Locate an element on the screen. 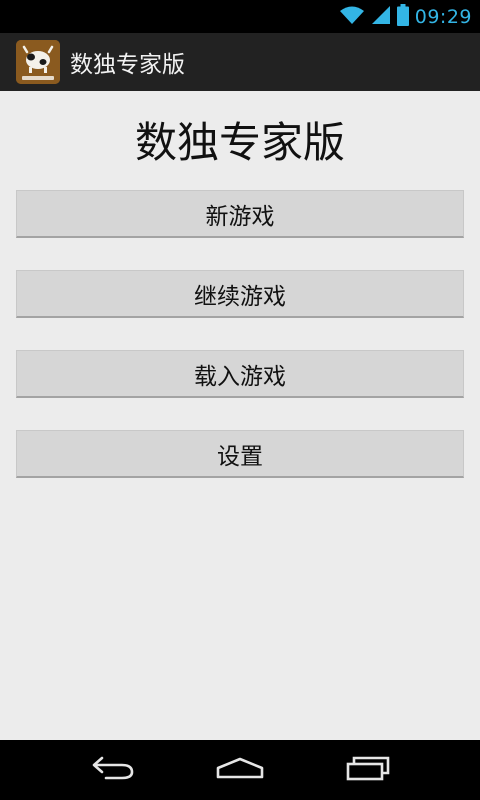  home-icon is located at coordinates (240, 770).